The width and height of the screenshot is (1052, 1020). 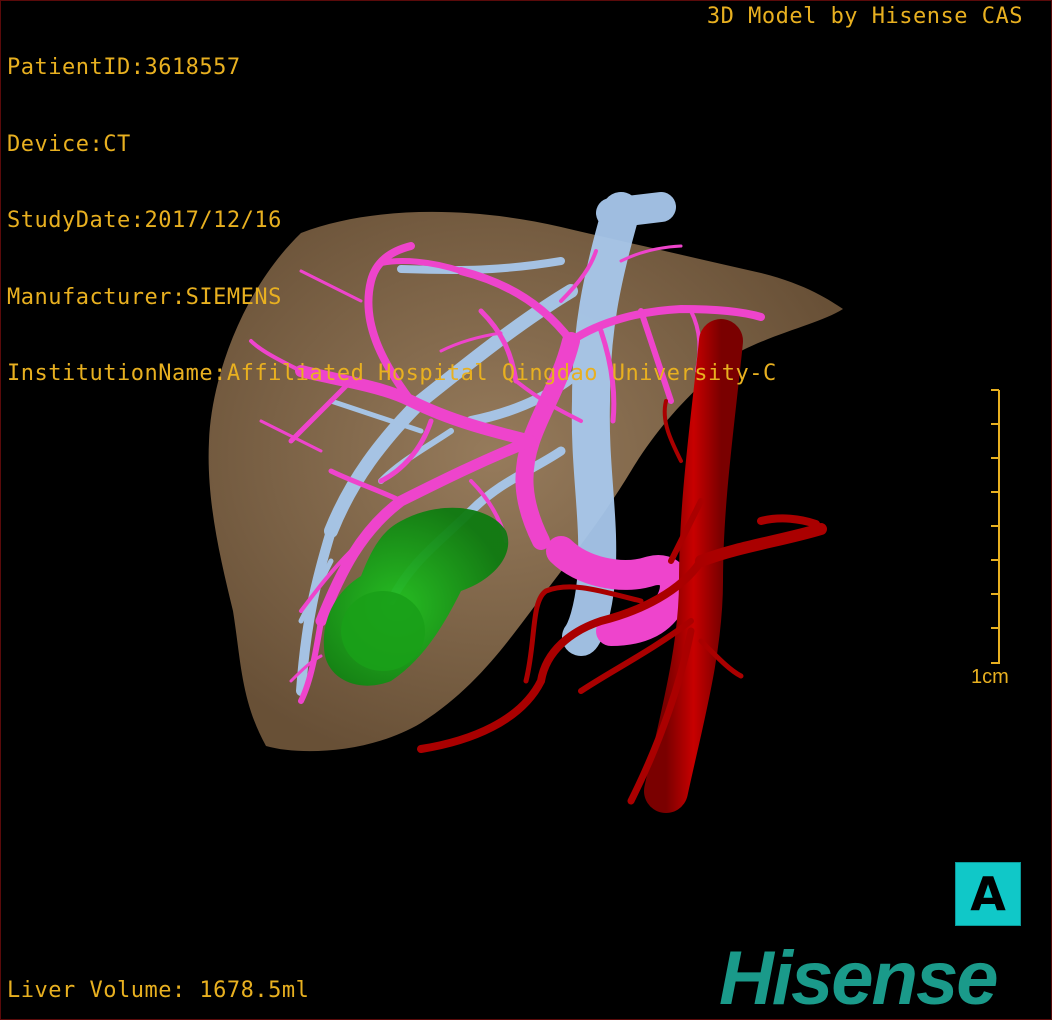 I want to click on orientation-button: A, so click(x=988, y=894).